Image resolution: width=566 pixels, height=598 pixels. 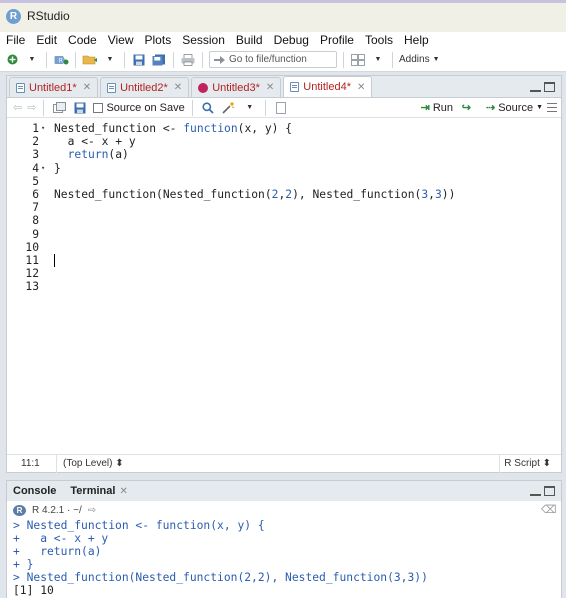 What do you see at coordinates (284, 510) in the screenshot?
I see `console-header: R R 4.2.1 · ~/ ⇨ ⌫` at bounding box center [284, 510].